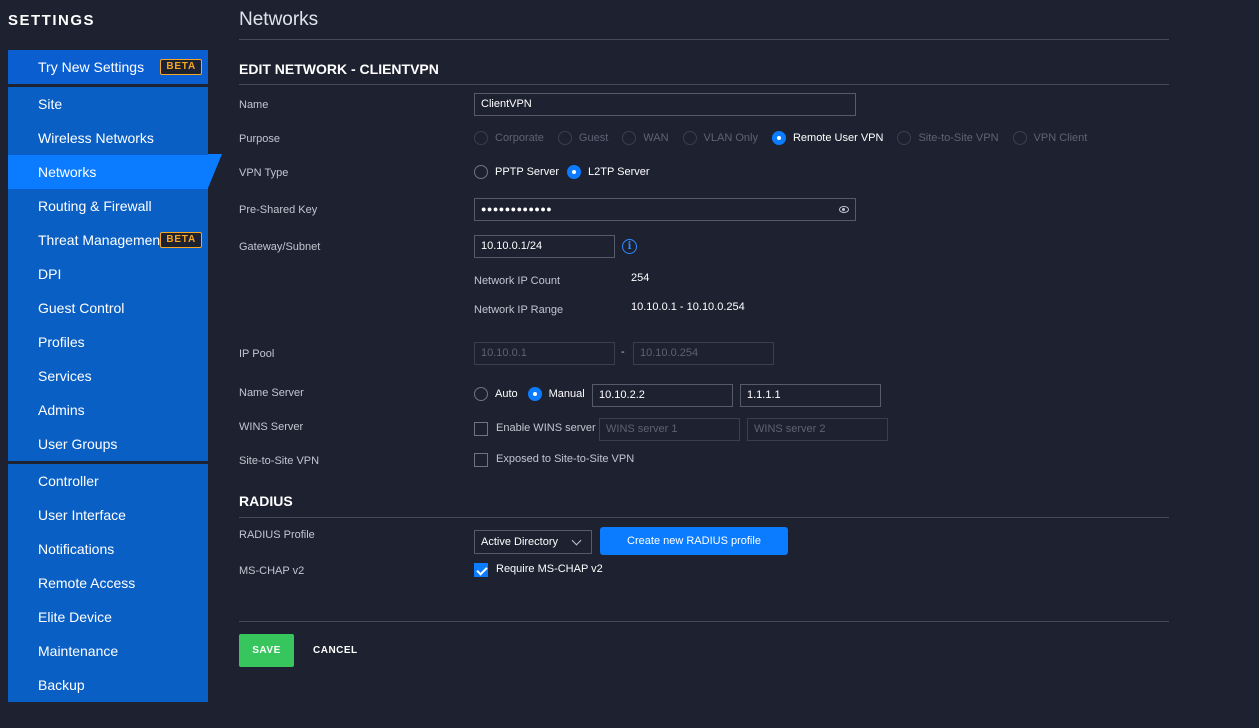 Image resolution: width=1259 pixels, height=728 pixels. What do you see at coordinates (108, 342) in the screenshot?
I see `sidebar-item-profiles: Profiles` at bounding box center [108, 342].